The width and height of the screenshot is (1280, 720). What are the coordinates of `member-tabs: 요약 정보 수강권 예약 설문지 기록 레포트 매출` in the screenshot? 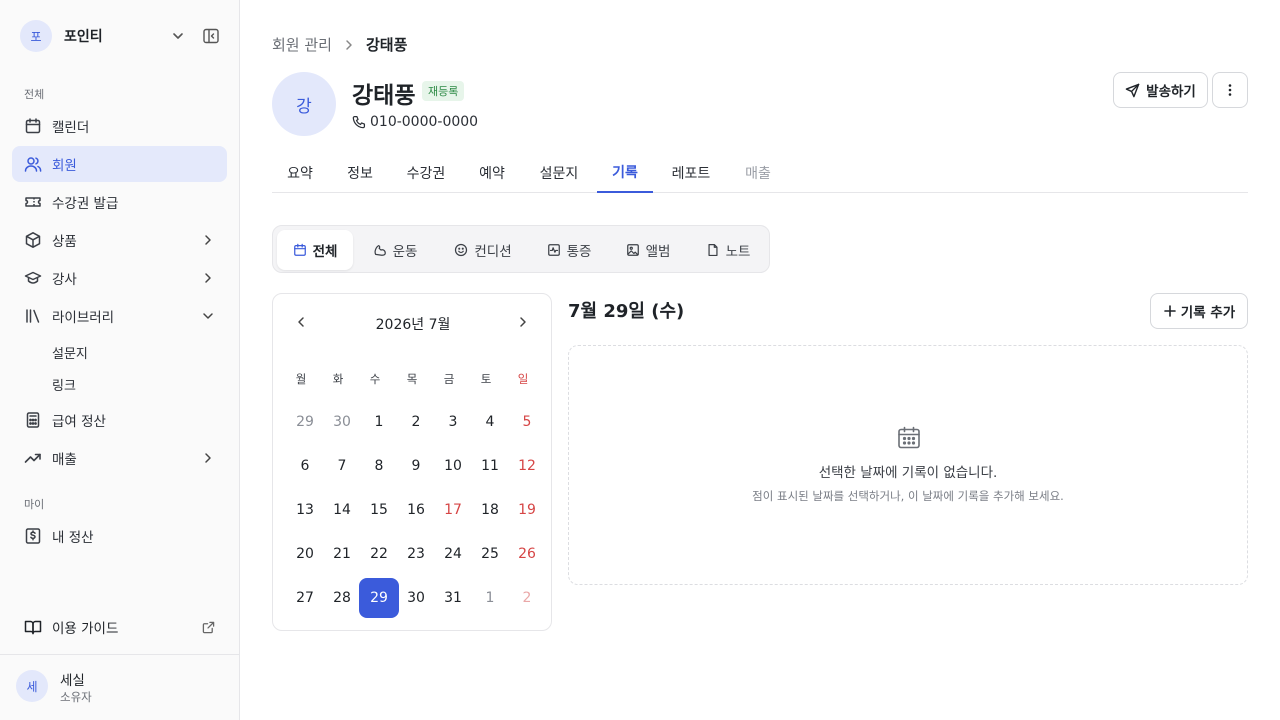 It's located at (760, 172).